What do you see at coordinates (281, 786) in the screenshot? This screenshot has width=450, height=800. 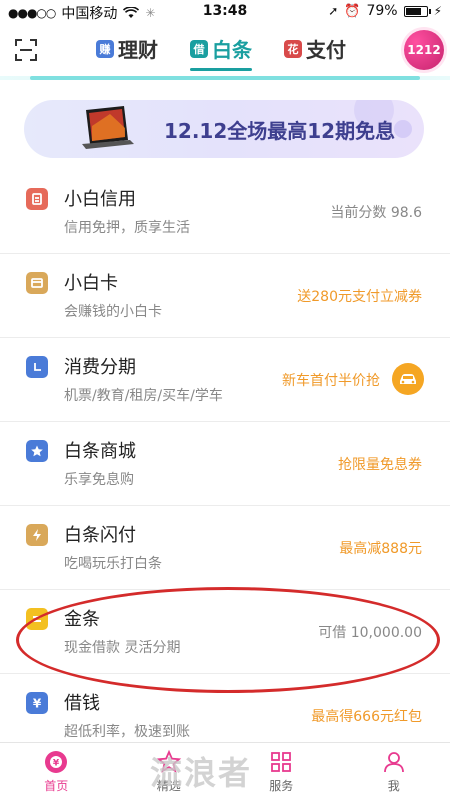 I see `nav-item-label: 服务` at bounding box center [281, 786].